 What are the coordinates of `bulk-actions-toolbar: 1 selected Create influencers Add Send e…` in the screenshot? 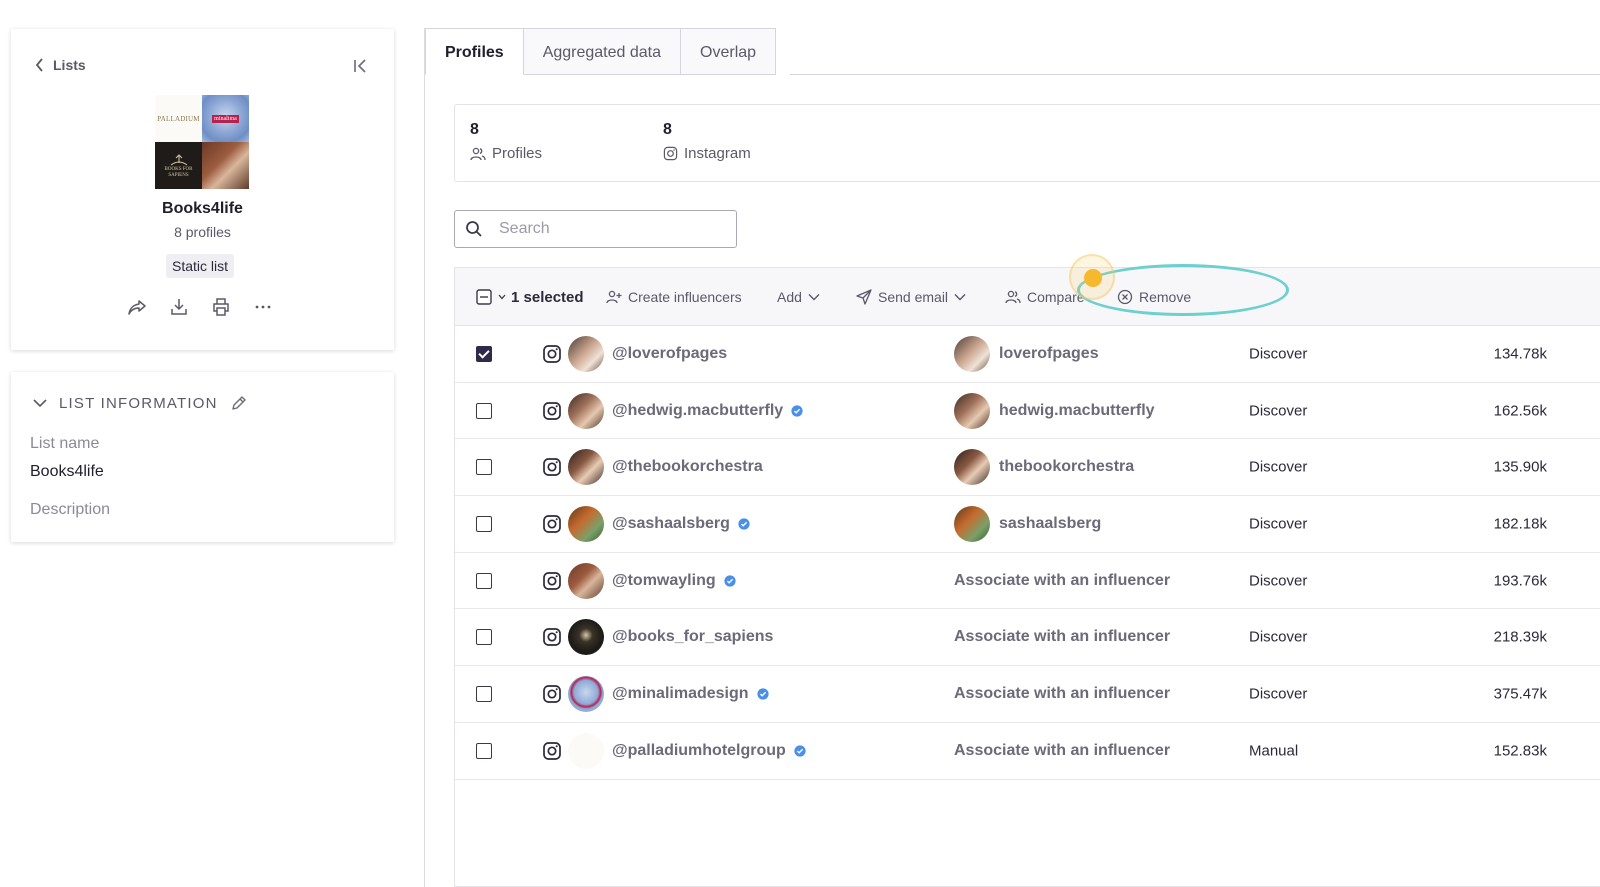 It's located at (1027, 297).